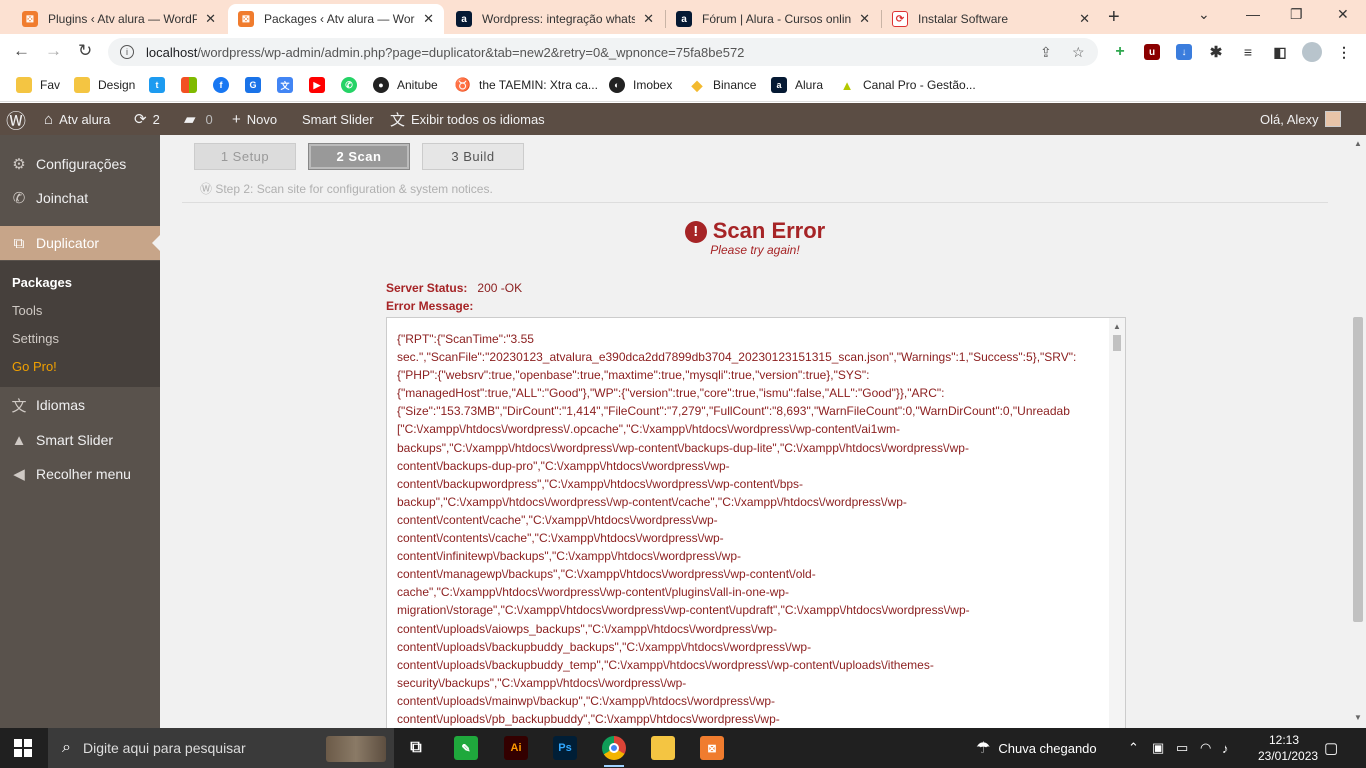 This screenshot has width=1366, height=768. Describe the element at coordinates (755, 202) in the screenshot. I see `divider` at that location.